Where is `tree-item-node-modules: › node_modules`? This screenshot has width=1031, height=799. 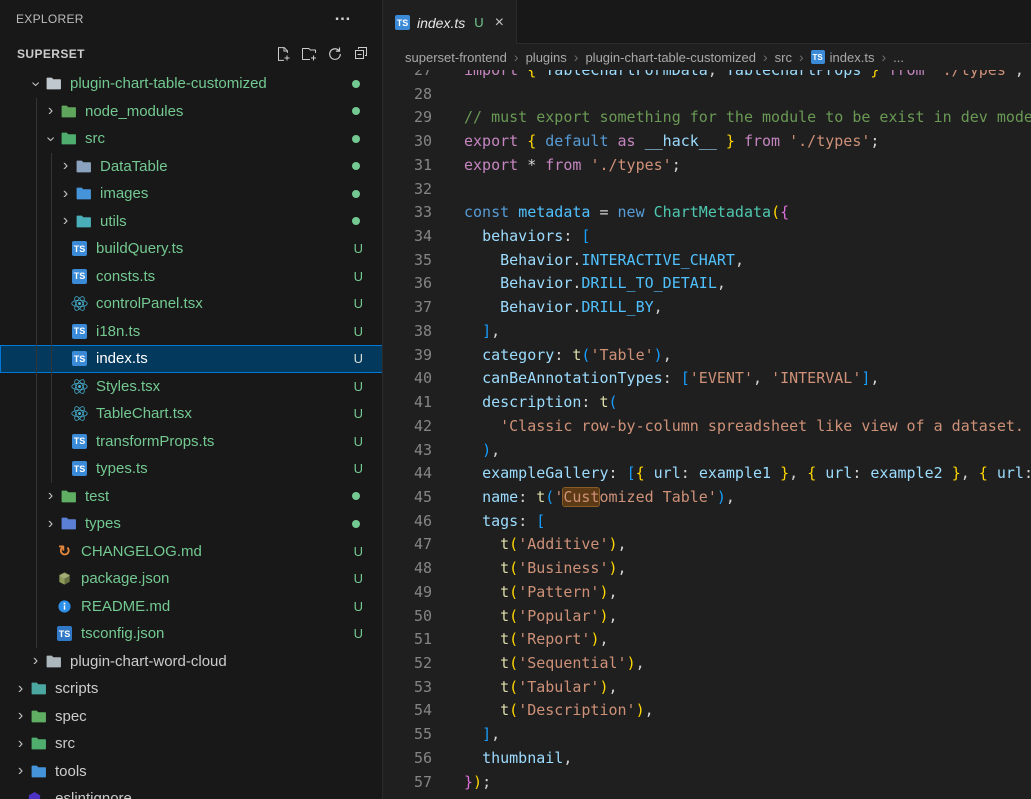 tree-item-node-modules: › node_modules is located at coordinates (191, 111).